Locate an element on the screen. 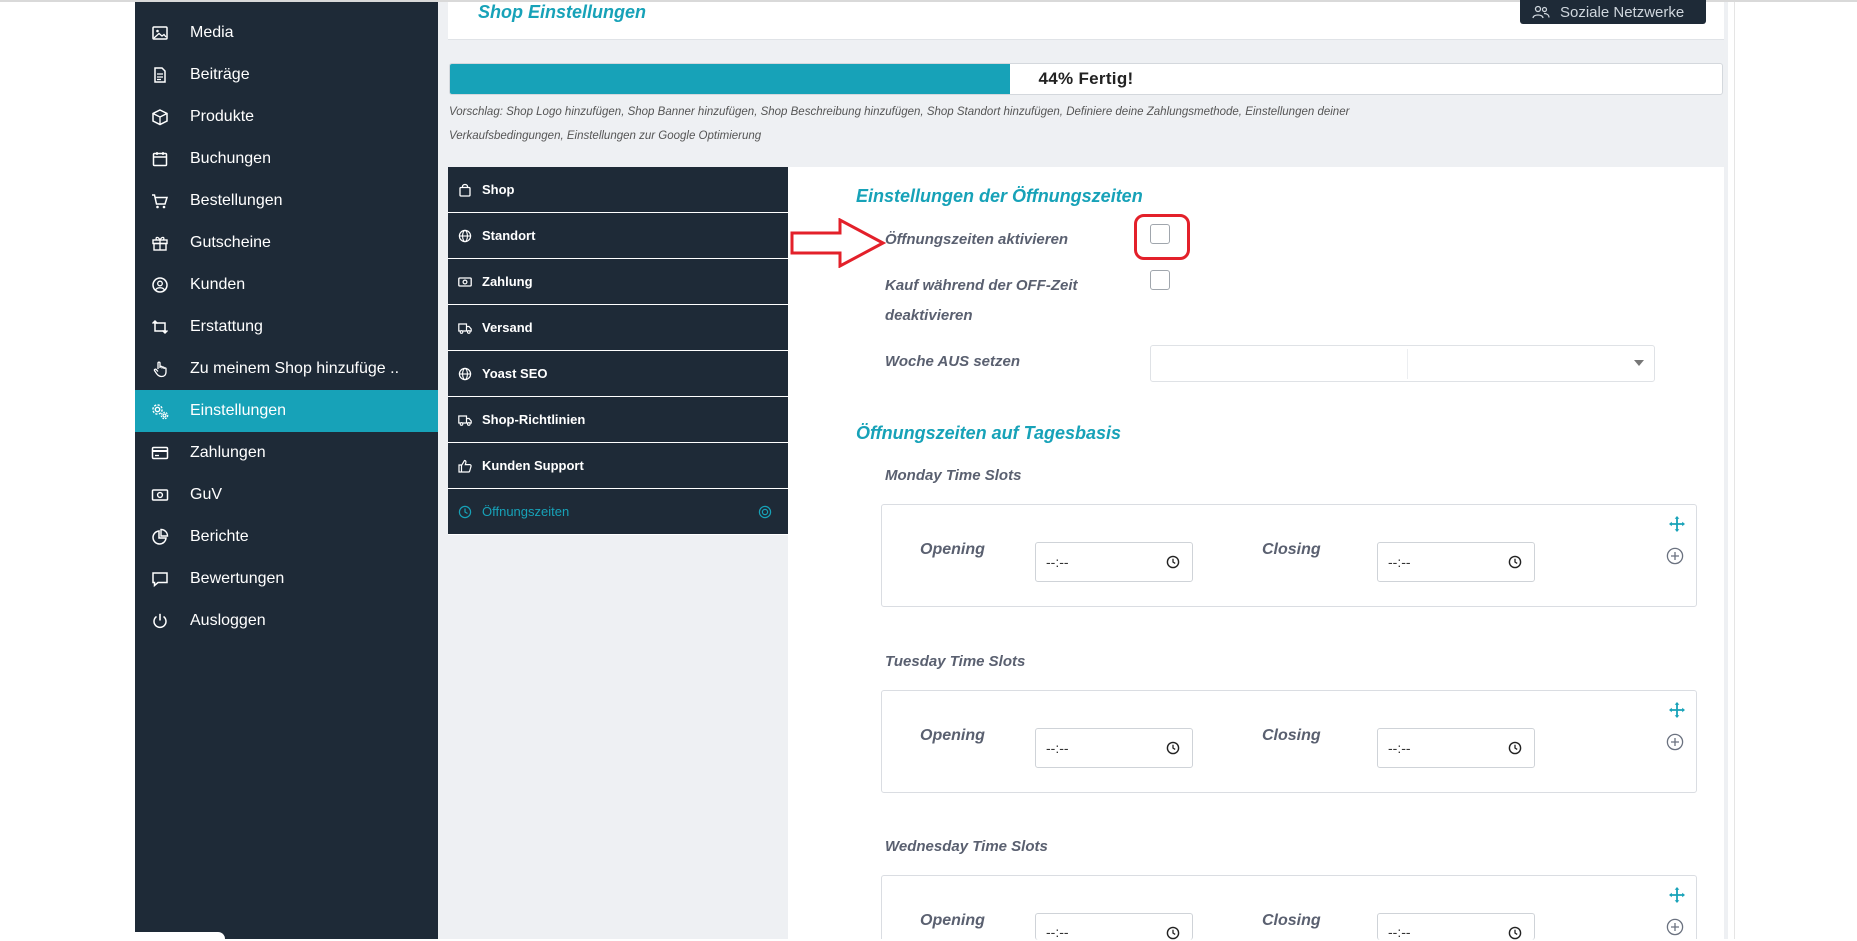 This screenshot has width=1857, height=941. sidebar-item-bestellungen: Bestellungen is located at coordinates (286, 201).